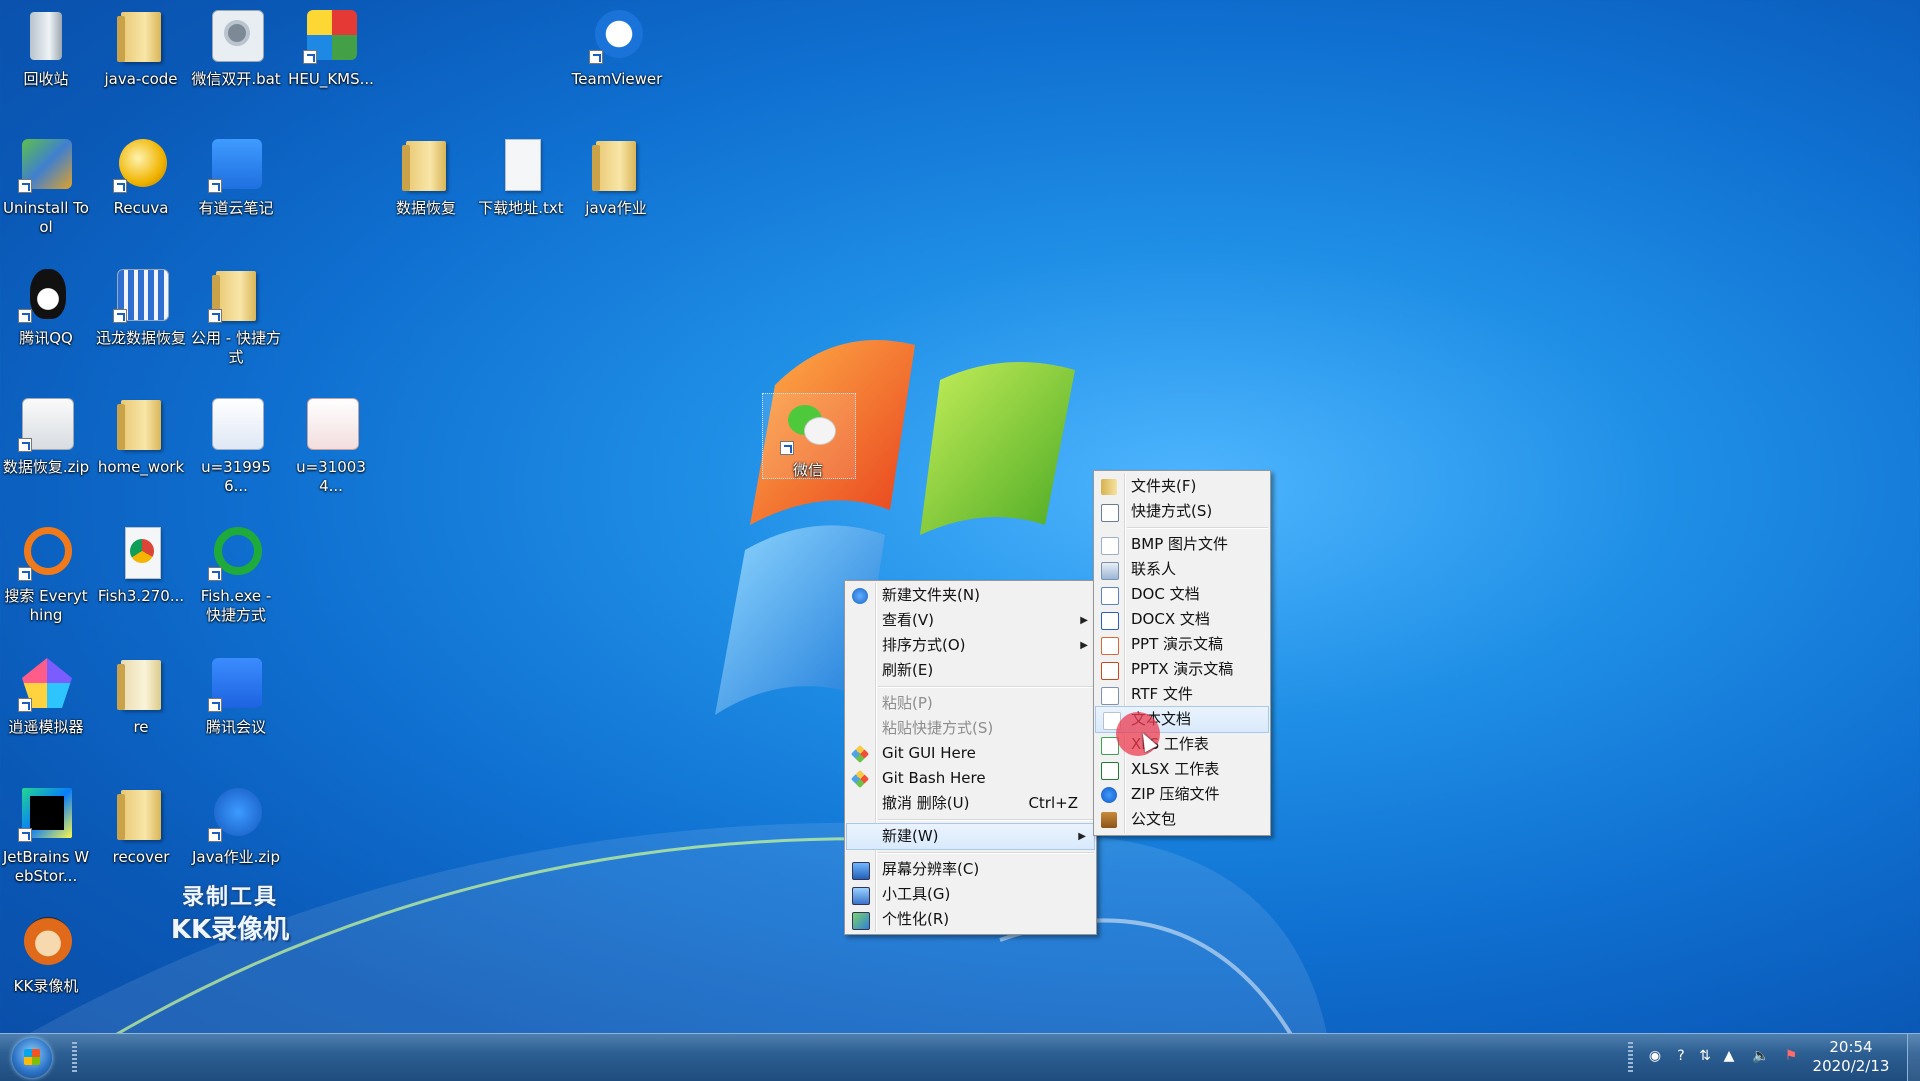 Image resolution: width=1920 pixels, height=1081 pixels. Describe the element at coordinates (970, 595) in the screenshot. I see `menu-item-new-folder: 新建文件夹(N)` at that location.